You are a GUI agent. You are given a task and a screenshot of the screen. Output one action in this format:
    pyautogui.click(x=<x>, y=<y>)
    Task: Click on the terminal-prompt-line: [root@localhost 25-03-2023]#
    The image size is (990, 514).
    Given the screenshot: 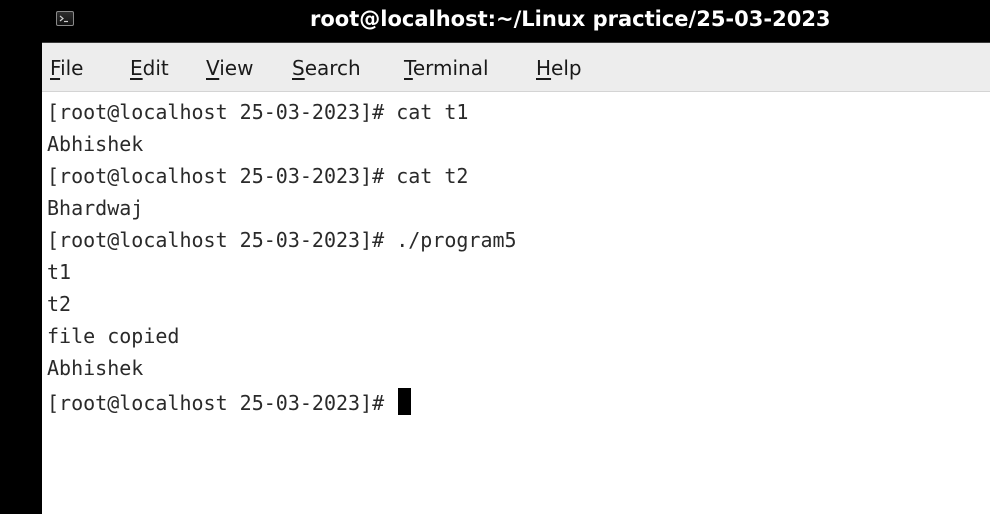 What is the action you would take?
    pyautogui.click(x=229, y=401)
    